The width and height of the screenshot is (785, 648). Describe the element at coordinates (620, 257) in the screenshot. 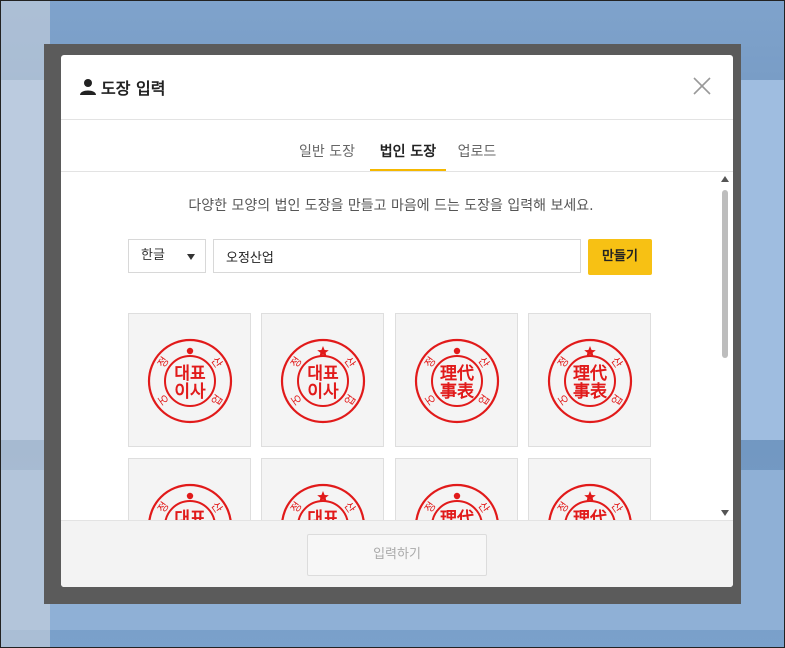

I see `make-stamp-button: 만들기` at that location.